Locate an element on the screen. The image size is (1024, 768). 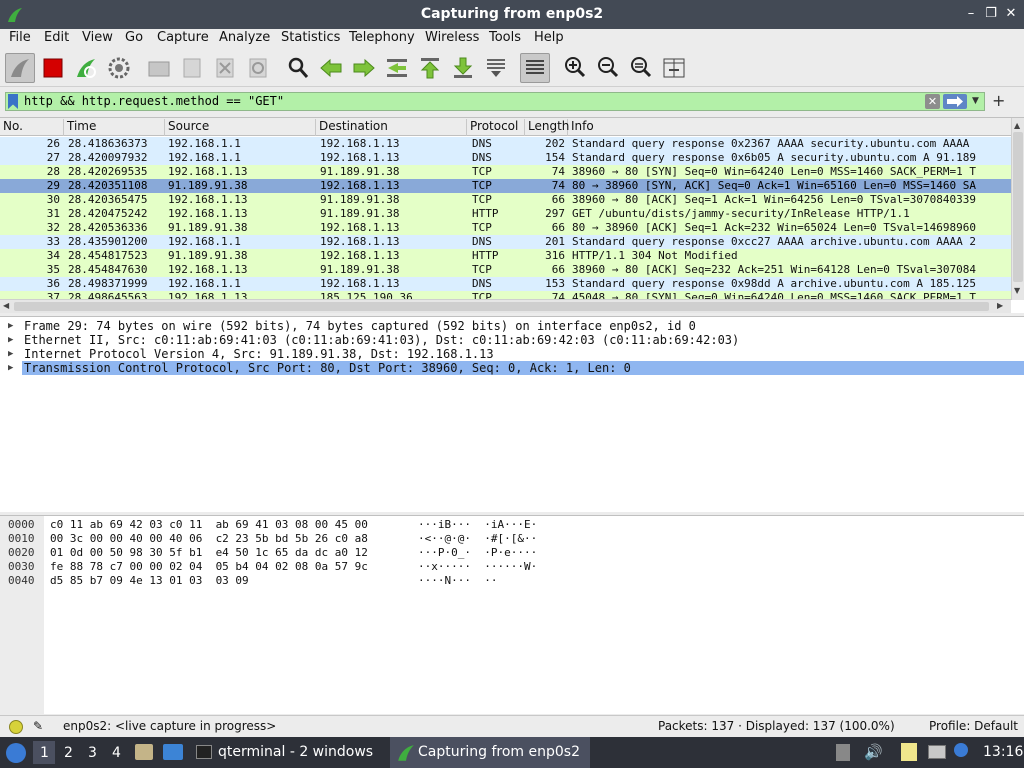
scroll-down-icon: ▼ is located at coordinates (1017, 290).